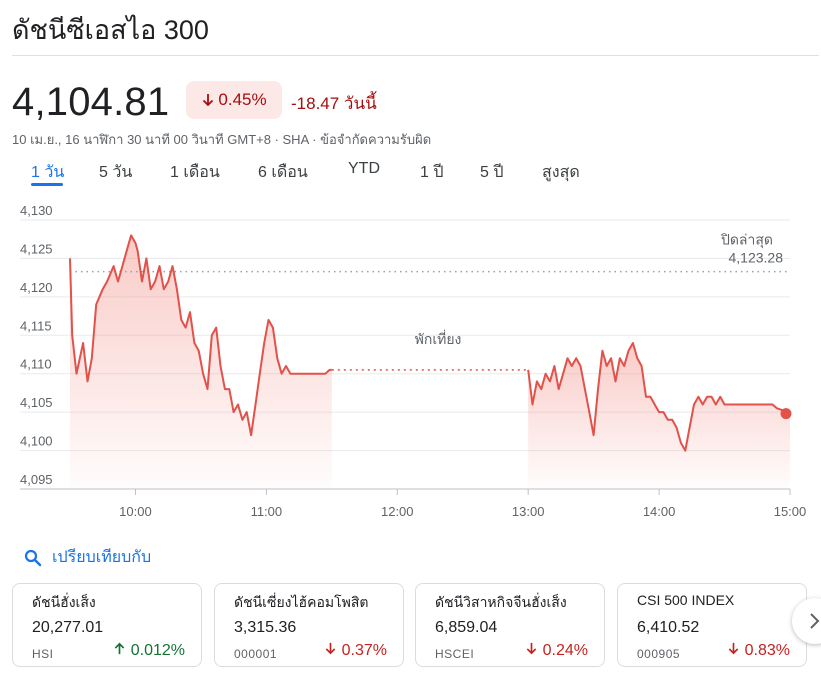  What do you see at coordinates (115, 172) in the screenshot?
I see `tab-5-days: 5 วัน` at bounding box center [115, 172].